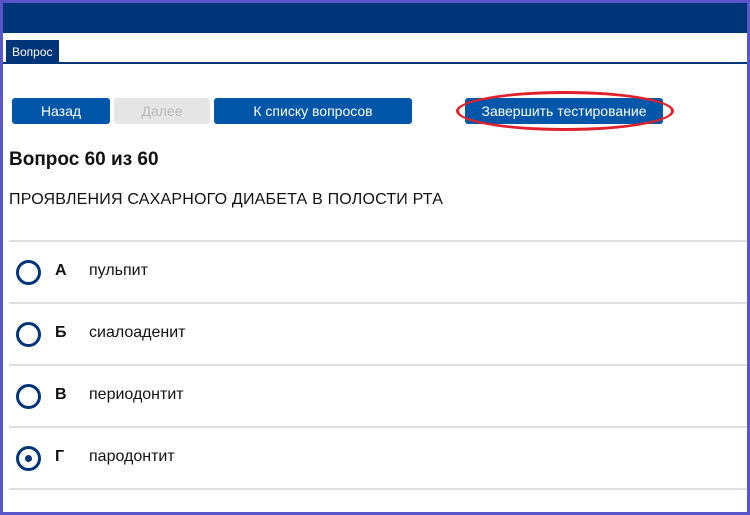 This screenshot has width=750, height=515. What do you see at coordinates (136, 394) in the screenshot?
I see `option-text: периодонтит` at bounding box center [136, 394].